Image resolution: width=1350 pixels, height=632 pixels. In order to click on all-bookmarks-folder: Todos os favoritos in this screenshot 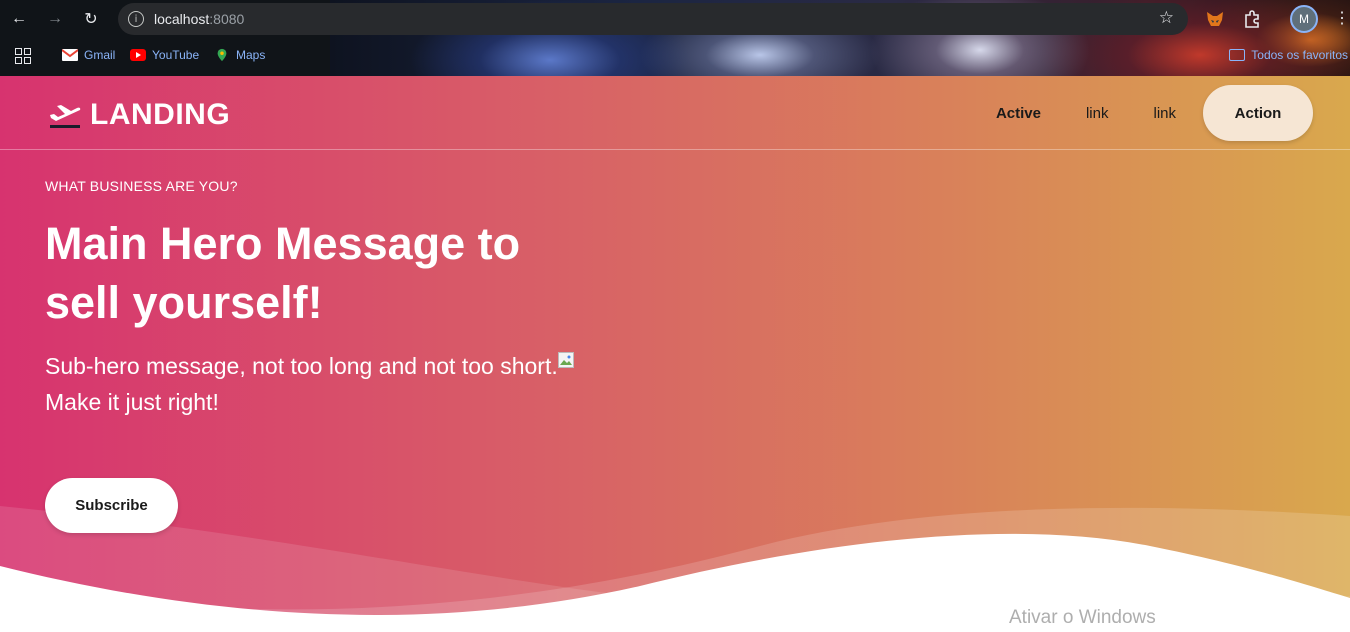, I will do `click(1288, 55)`.